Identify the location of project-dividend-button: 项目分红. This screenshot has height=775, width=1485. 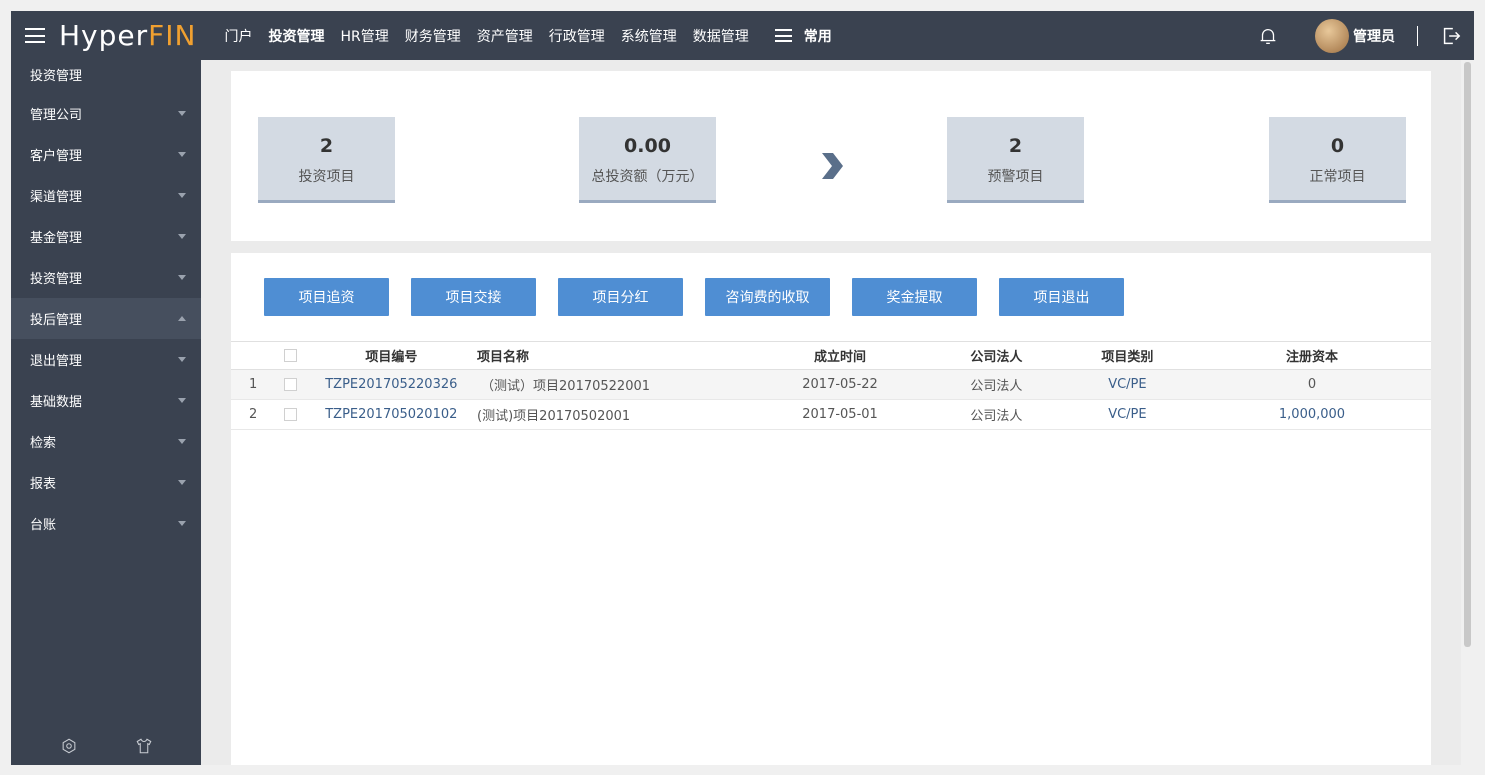
(620, 297).